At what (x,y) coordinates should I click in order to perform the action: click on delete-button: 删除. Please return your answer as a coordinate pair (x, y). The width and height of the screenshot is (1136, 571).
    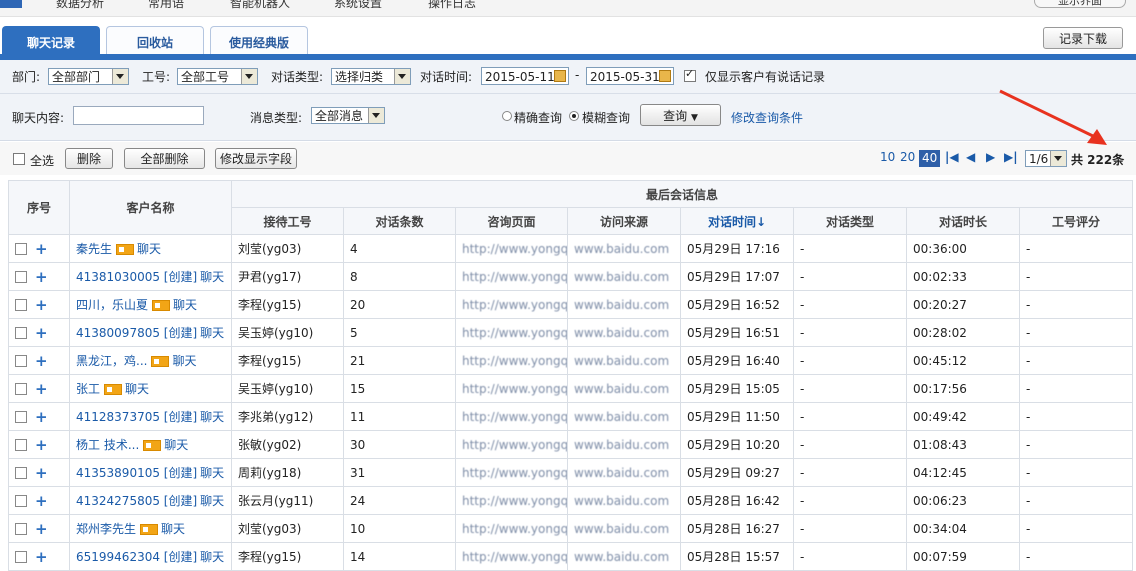
    Looking at the image, I should click on (89, 158).